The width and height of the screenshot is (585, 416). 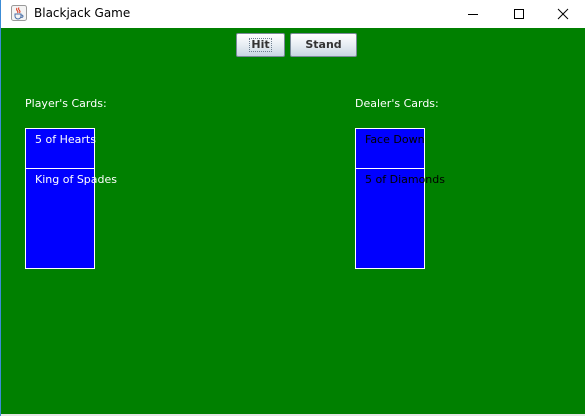 I want to click on dealer-card-label: Face Down, so click(x=395, y=139).